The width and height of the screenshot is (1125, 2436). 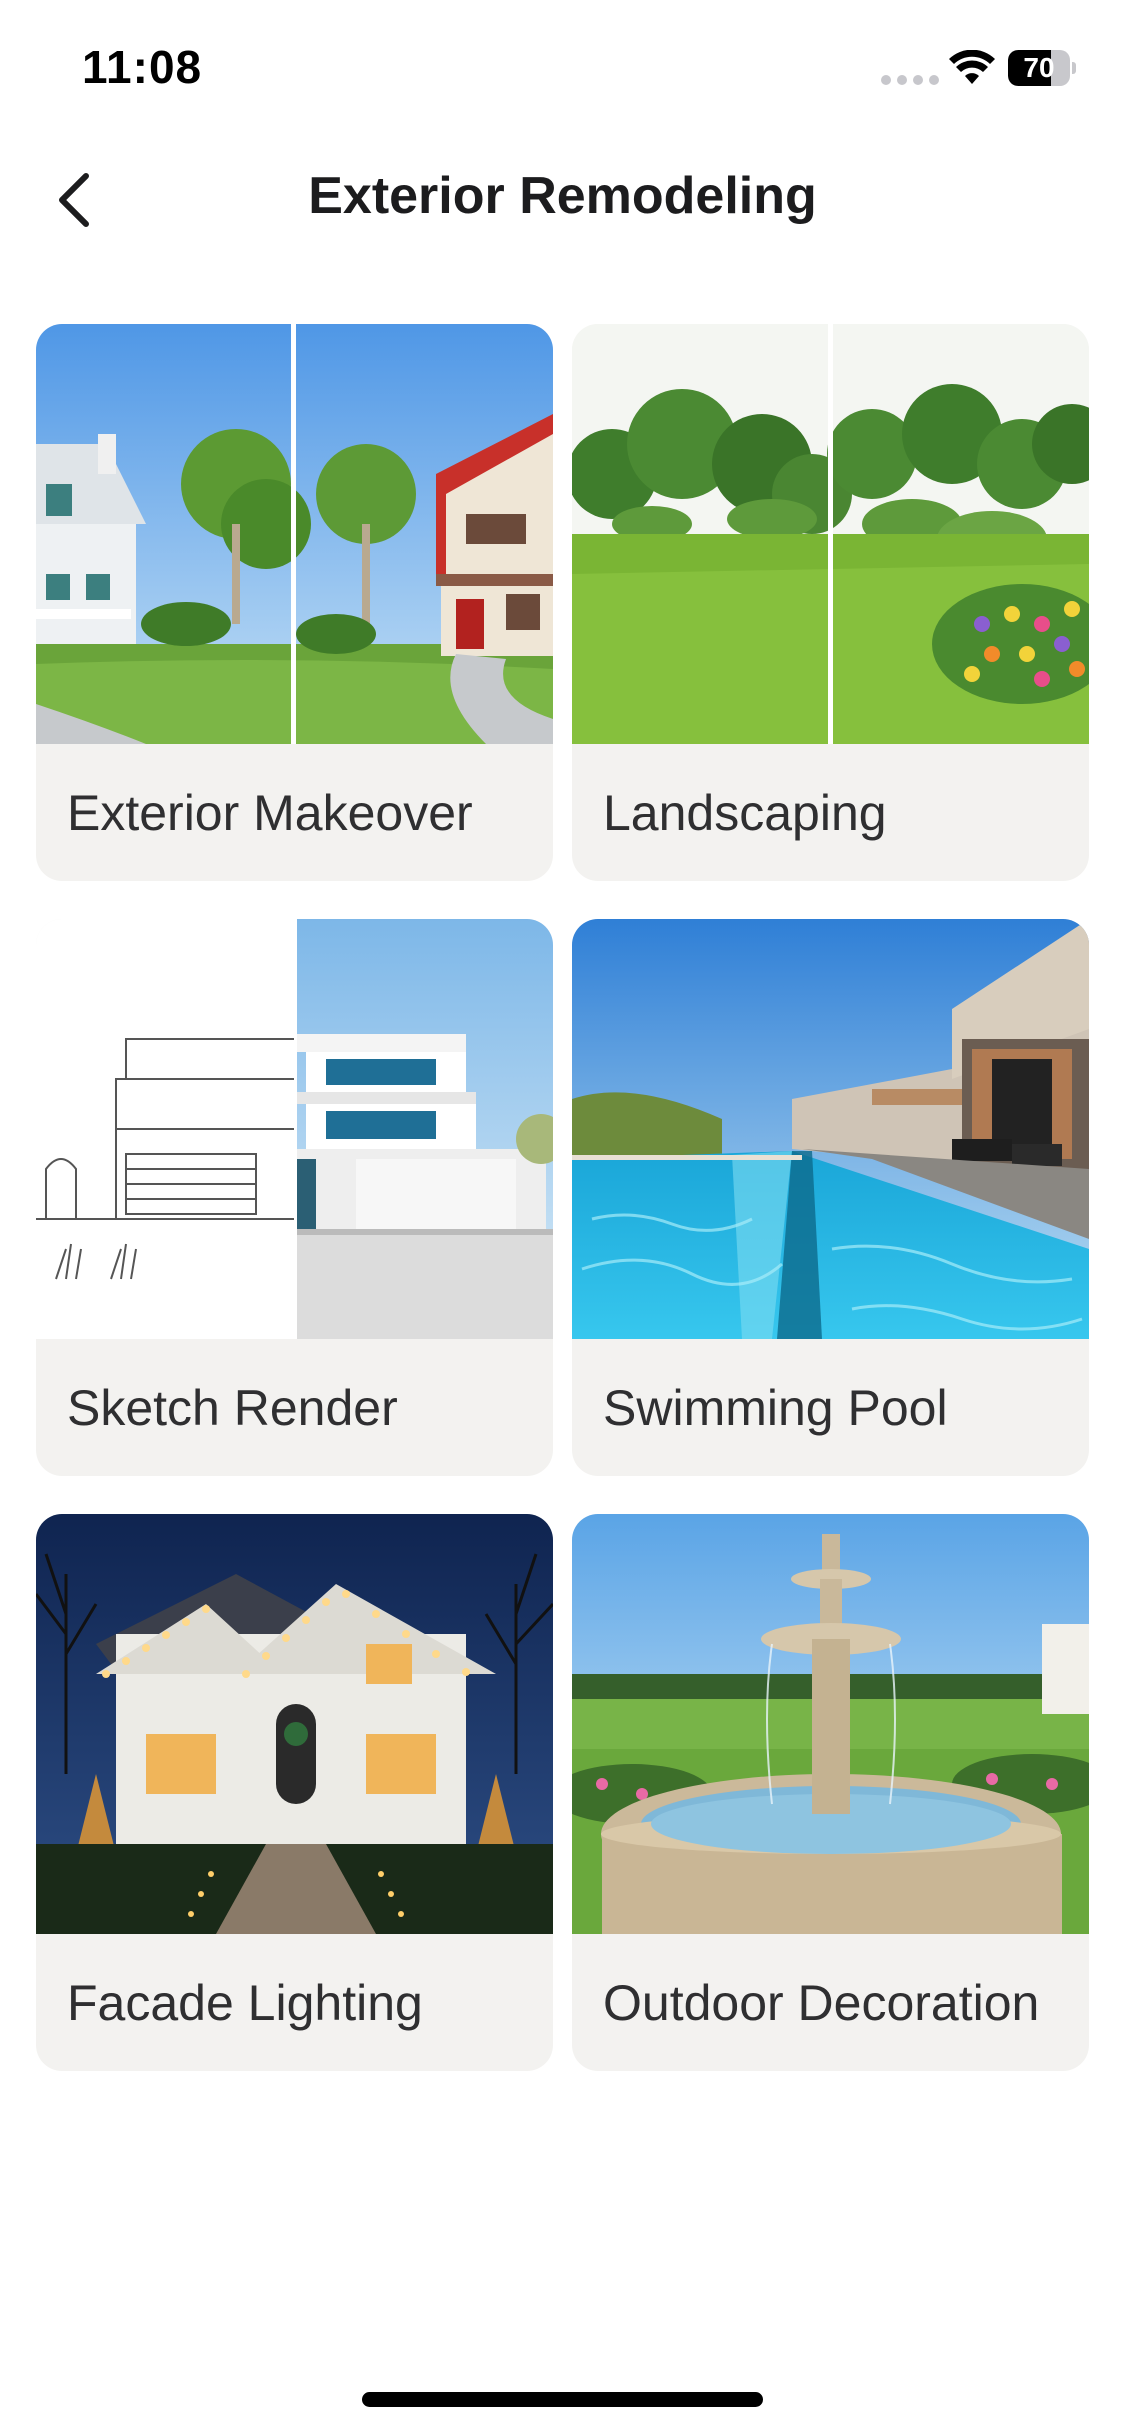 I want to click on battery-level: 70, so click(x=1039, y=67).